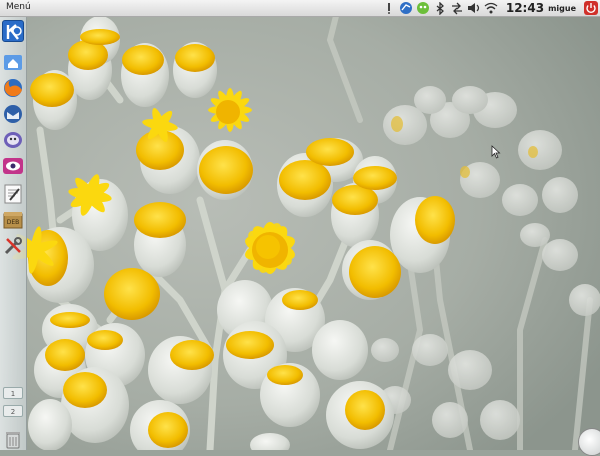  Describe the element at coordinates (474, 8) in the screenshot. I see `volume-icon` at that location.